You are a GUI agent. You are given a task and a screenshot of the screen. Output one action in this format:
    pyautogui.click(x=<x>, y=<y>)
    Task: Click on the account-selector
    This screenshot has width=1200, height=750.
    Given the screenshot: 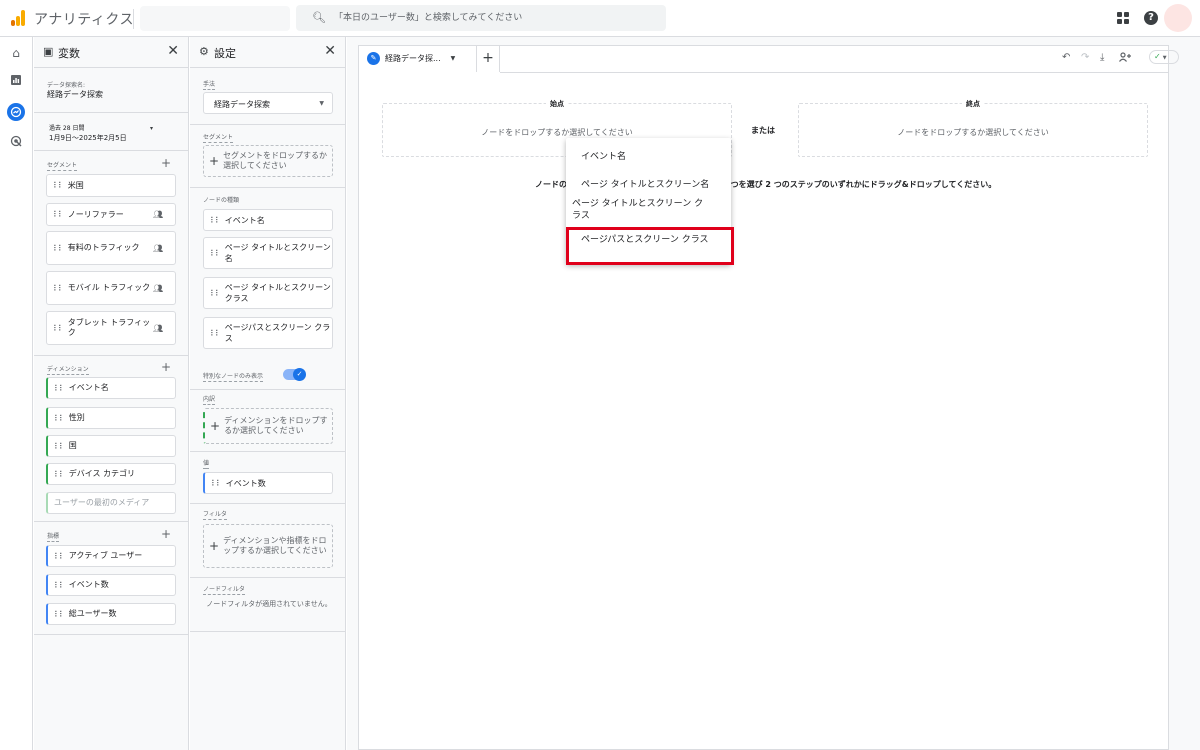 What is the action you would take?
    pyautogui.click(x=215, y=18)
    